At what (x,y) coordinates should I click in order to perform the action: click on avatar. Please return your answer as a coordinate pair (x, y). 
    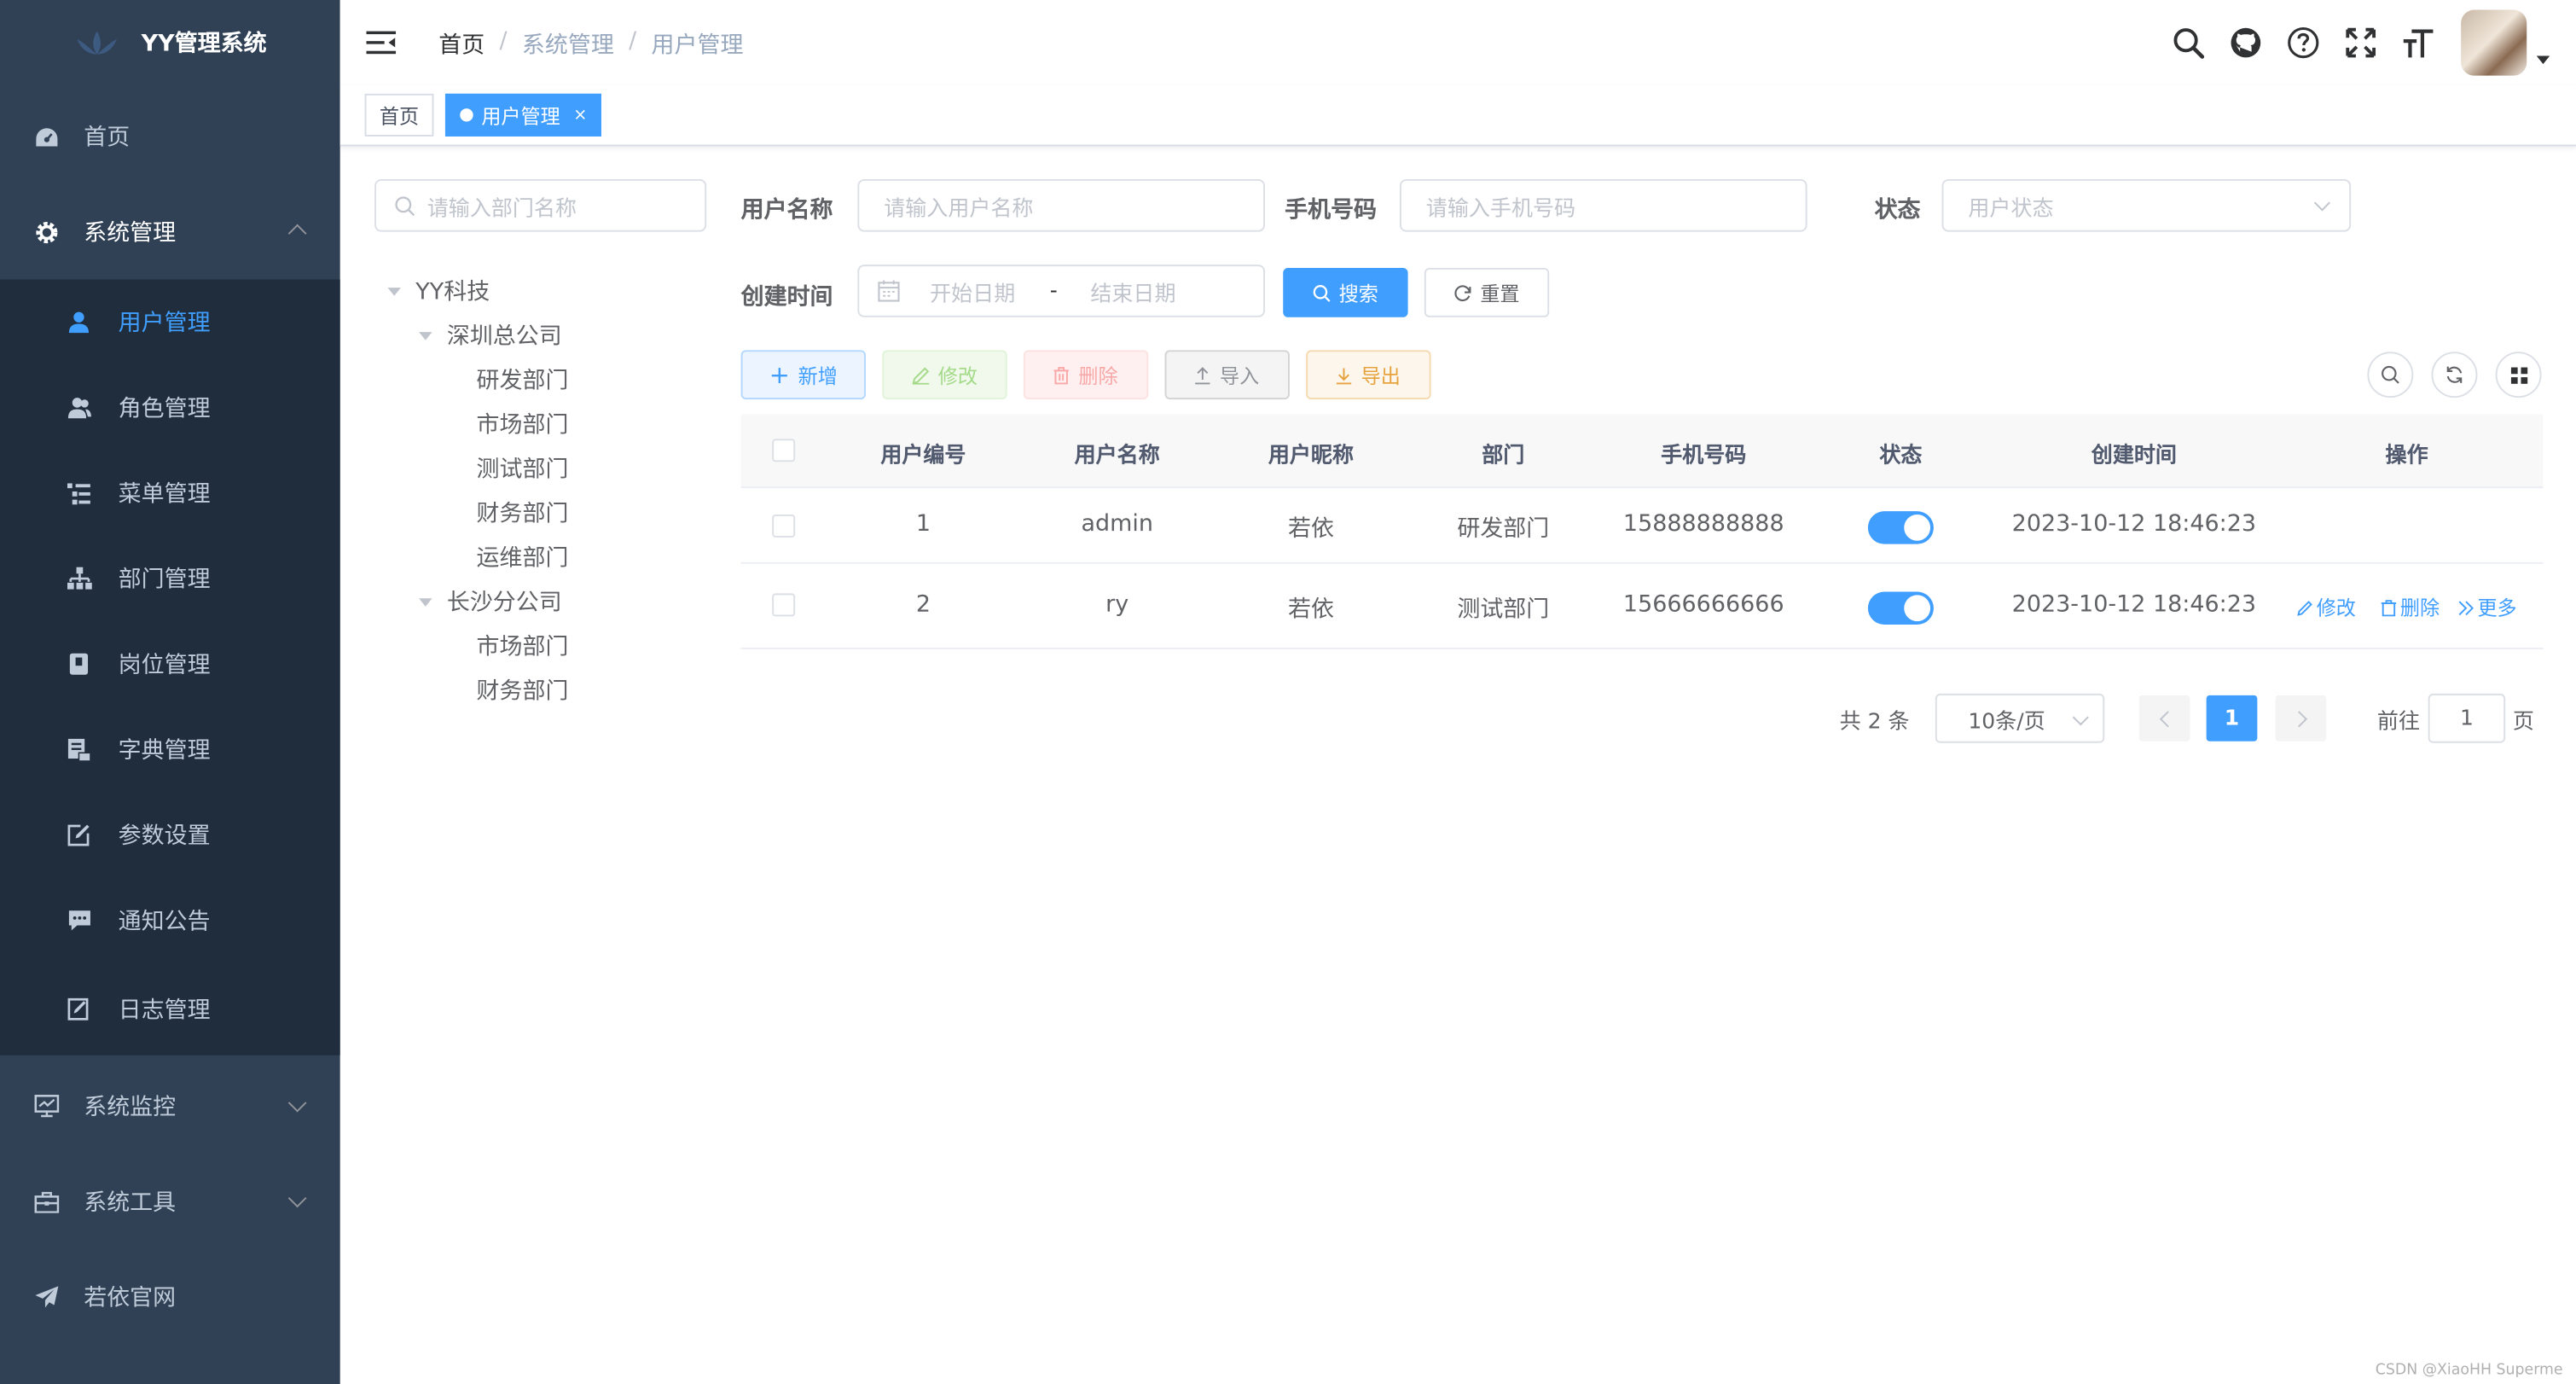
    Looking at the image, I should click on (2494, 42).